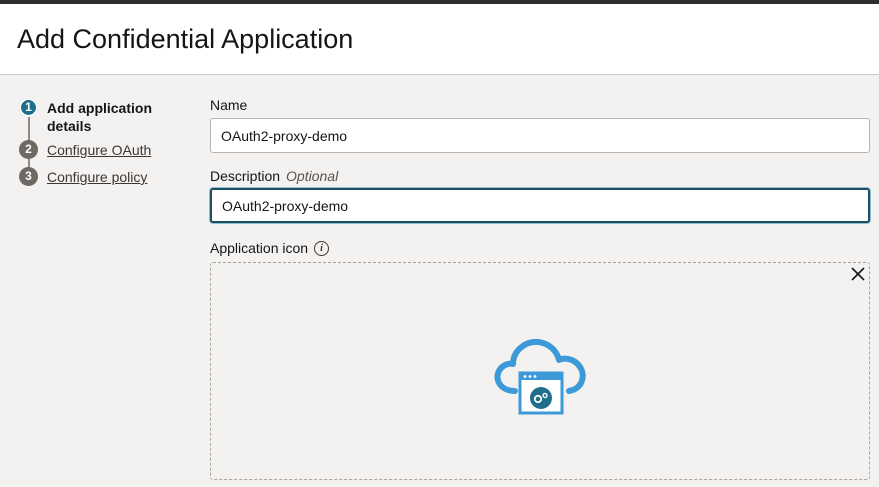 This screenshot has width=879, height=487. What do you see at coordinates (99, 150) in the screenshot?
I see `step-link: Configure OAuth` at bounding box center [99, 150].